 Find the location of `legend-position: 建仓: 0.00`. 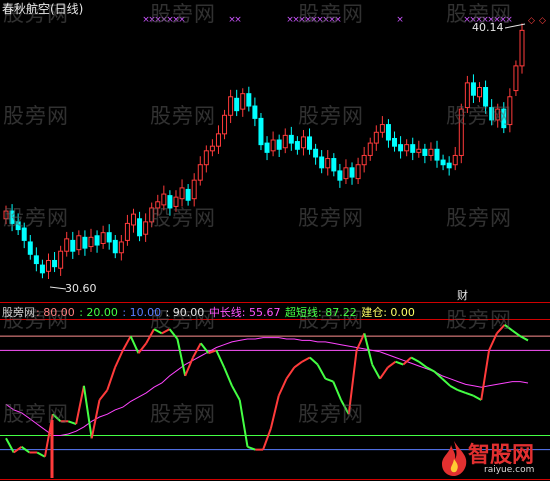

legend-position: 建仓: 0.00 is located at coordinates (388, 312).